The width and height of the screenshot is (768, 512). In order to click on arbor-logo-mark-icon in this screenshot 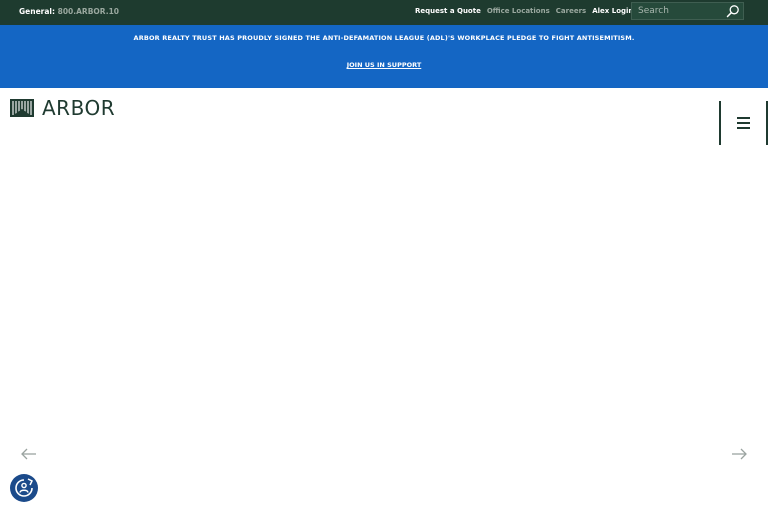, I will do `click(22, 108)`.